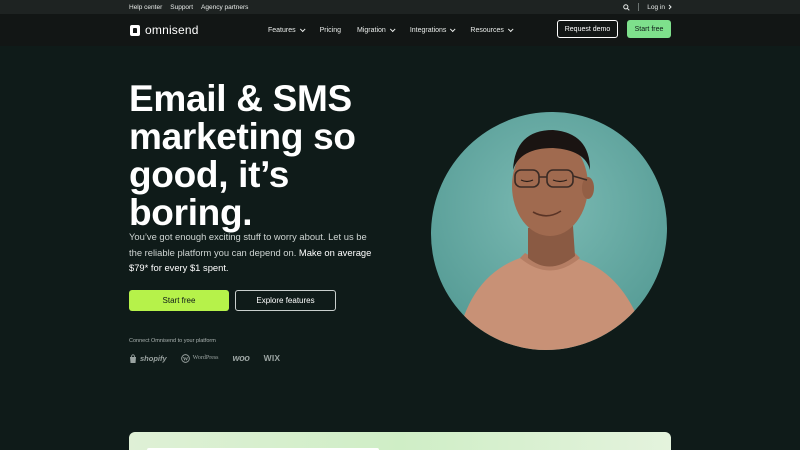 Image resolution: width=800 pixels, height=450 pixels. Describe the element at coordinates (428, 30) in the screenshot. I see `nav-item-label: Integrations` at that location.